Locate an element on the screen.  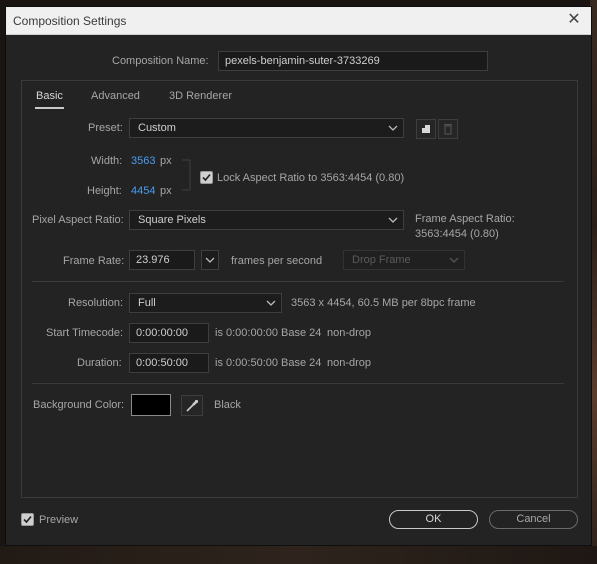
save-preset-icon is located at coordinates (426, 129).